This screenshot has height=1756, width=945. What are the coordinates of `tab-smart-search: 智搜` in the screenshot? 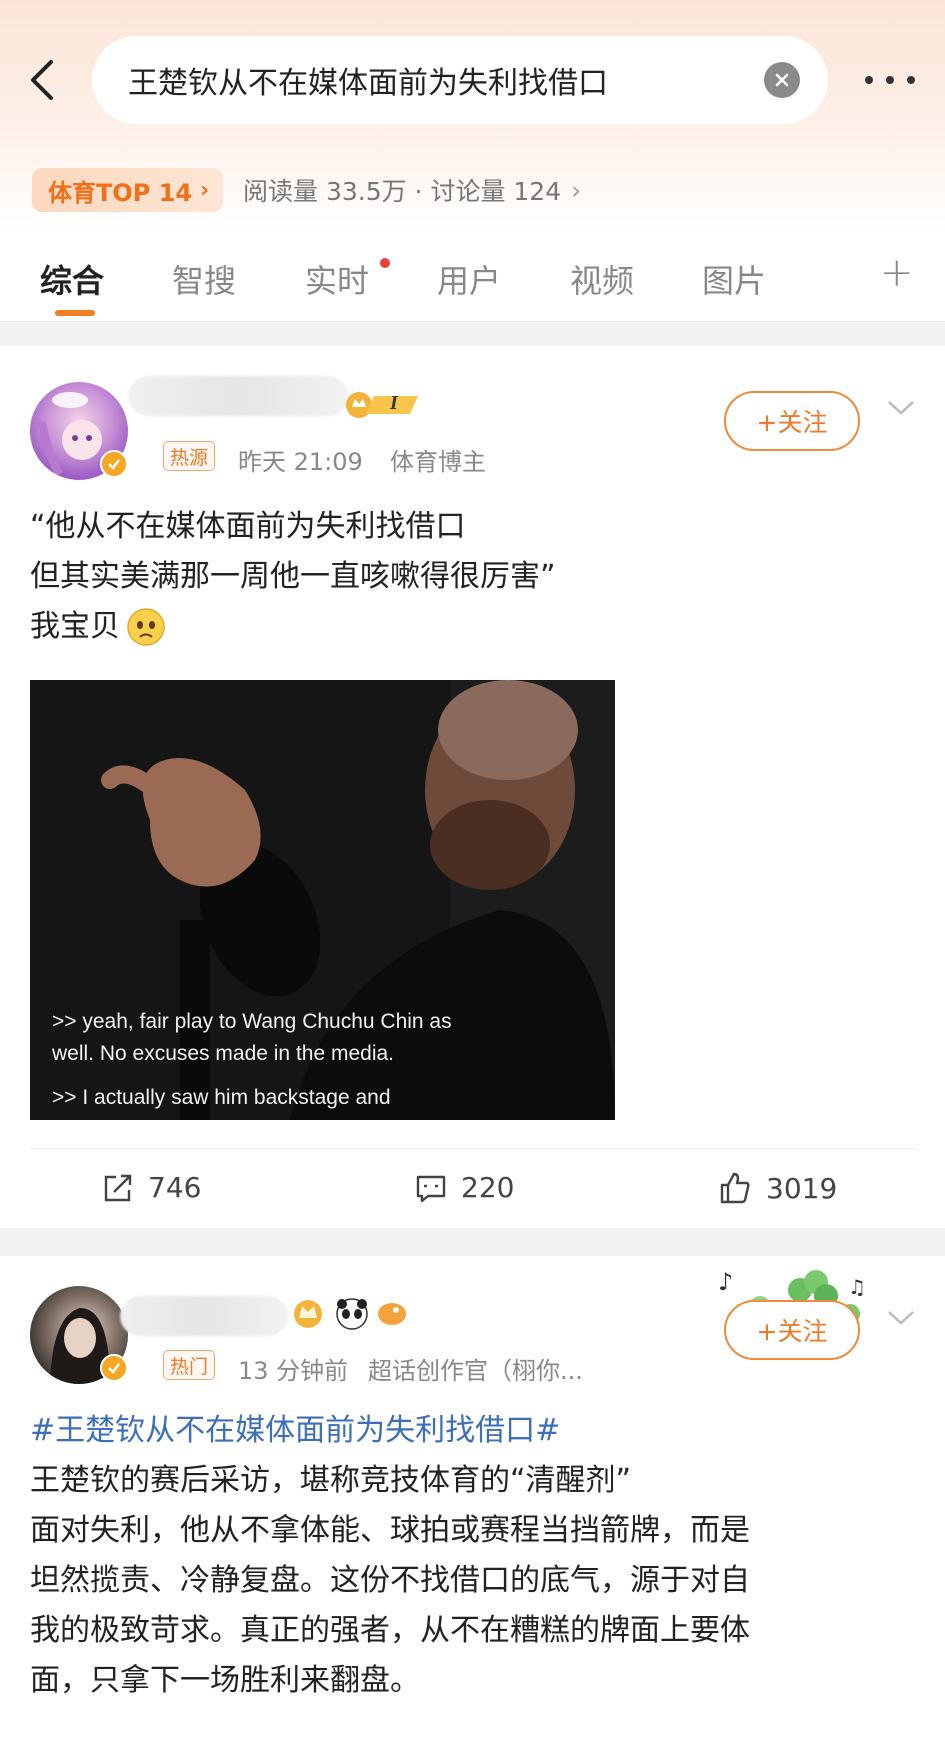 It's located at (204, 279).